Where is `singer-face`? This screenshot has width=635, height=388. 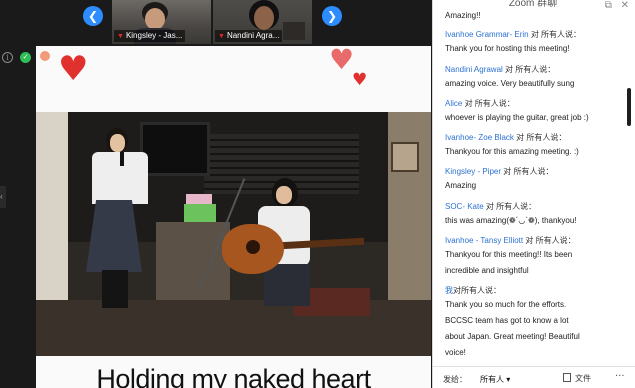 singer-face is located at coordinates (117, 143).